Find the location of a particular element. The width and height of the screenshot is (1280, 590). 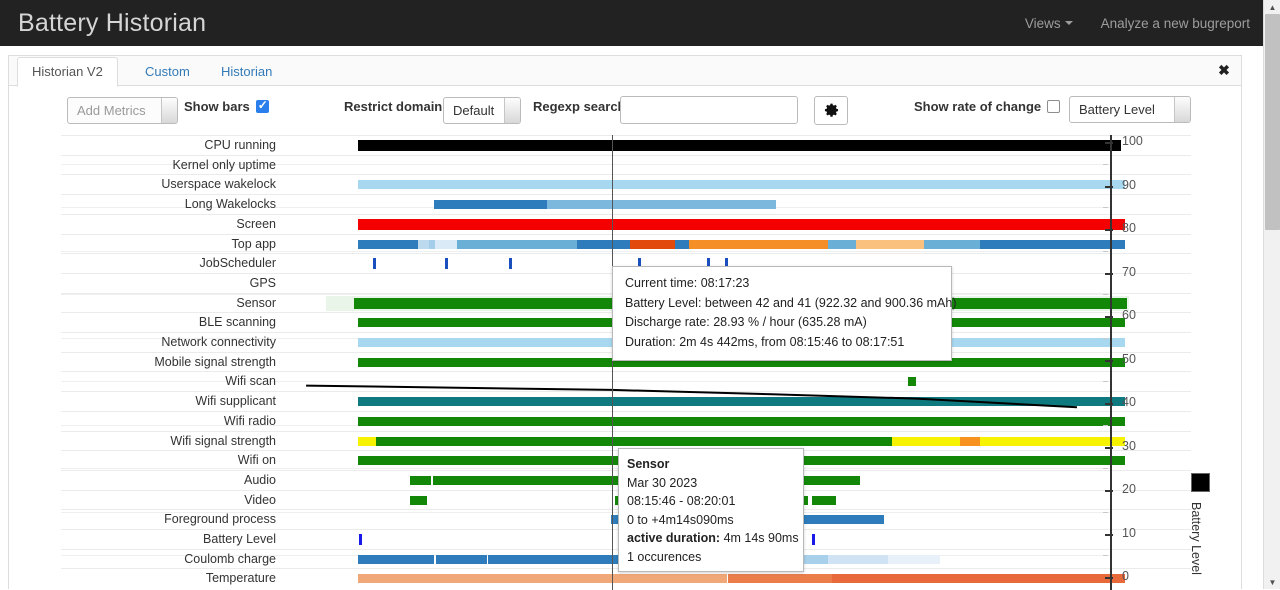

regexp-search-group: Regexp search is located at coordinates (579, 106).